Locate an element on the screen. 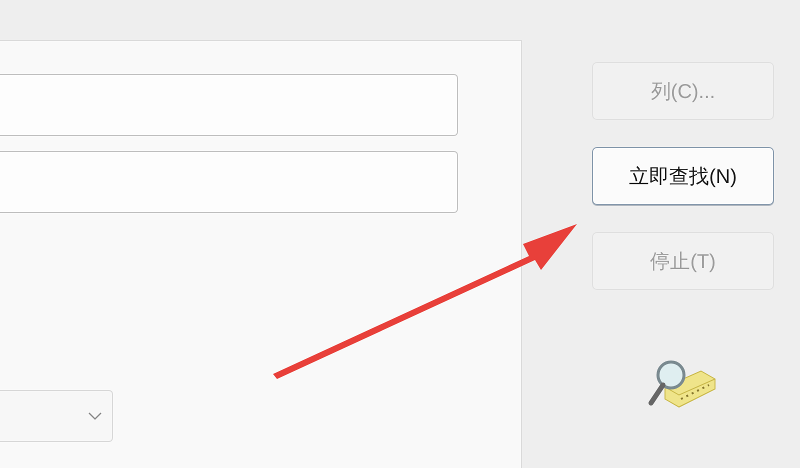  chevron-icon is located at coordinates (95, 416).